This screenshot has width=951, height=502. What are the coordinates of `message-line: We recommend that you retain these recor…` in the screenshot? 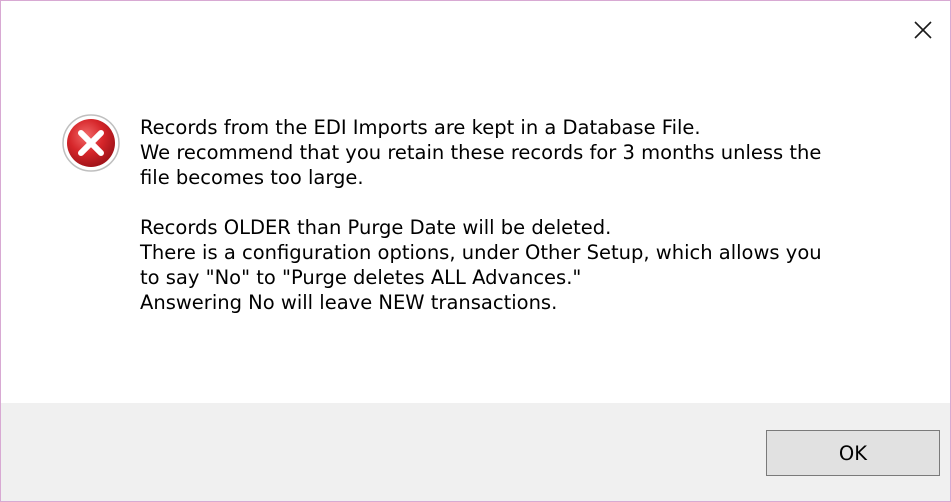 It's located at (481, 152).